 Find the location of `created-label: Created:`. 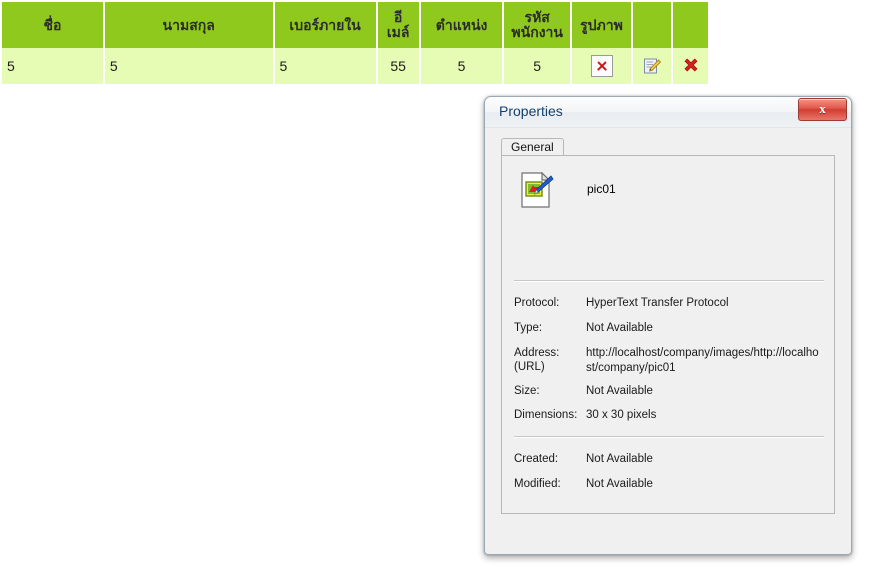

created-label: Created: is located at coordinates (536, 459).